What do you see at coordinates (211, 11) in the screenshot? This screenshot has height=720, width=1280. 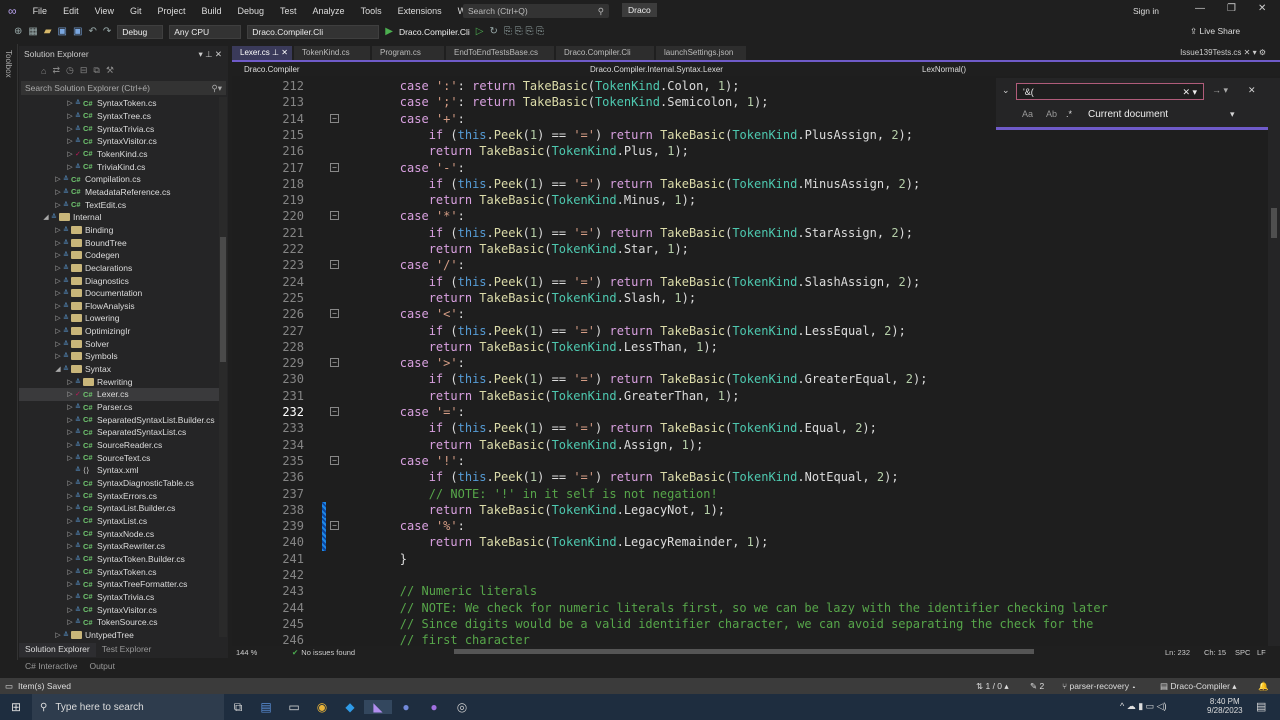 I see `menu-build: Build` at bounding box center [211, 11].